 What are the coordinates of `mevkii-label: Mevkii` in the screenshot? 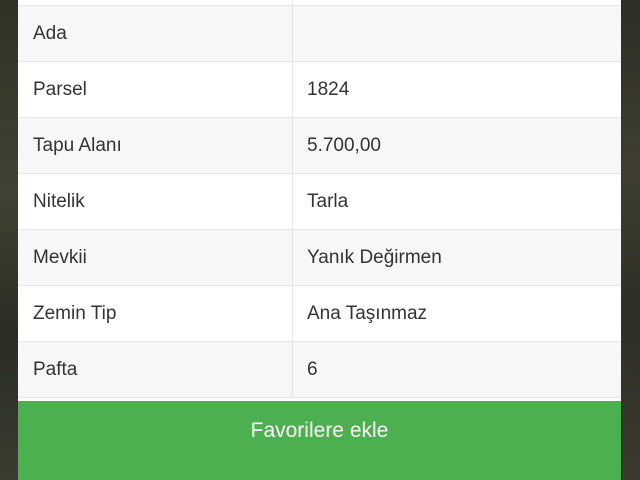 It's located at (155, 257).